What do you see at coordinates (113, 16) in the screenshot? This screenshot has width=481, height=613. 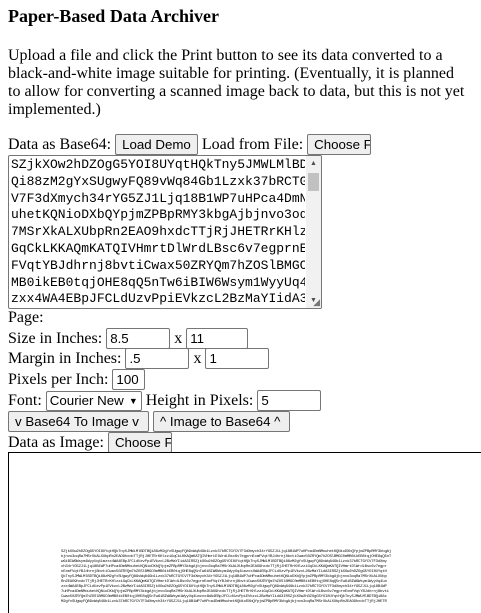 I see `page-title: Paper-Based Data Archiver` at bounding box center [113, 16].